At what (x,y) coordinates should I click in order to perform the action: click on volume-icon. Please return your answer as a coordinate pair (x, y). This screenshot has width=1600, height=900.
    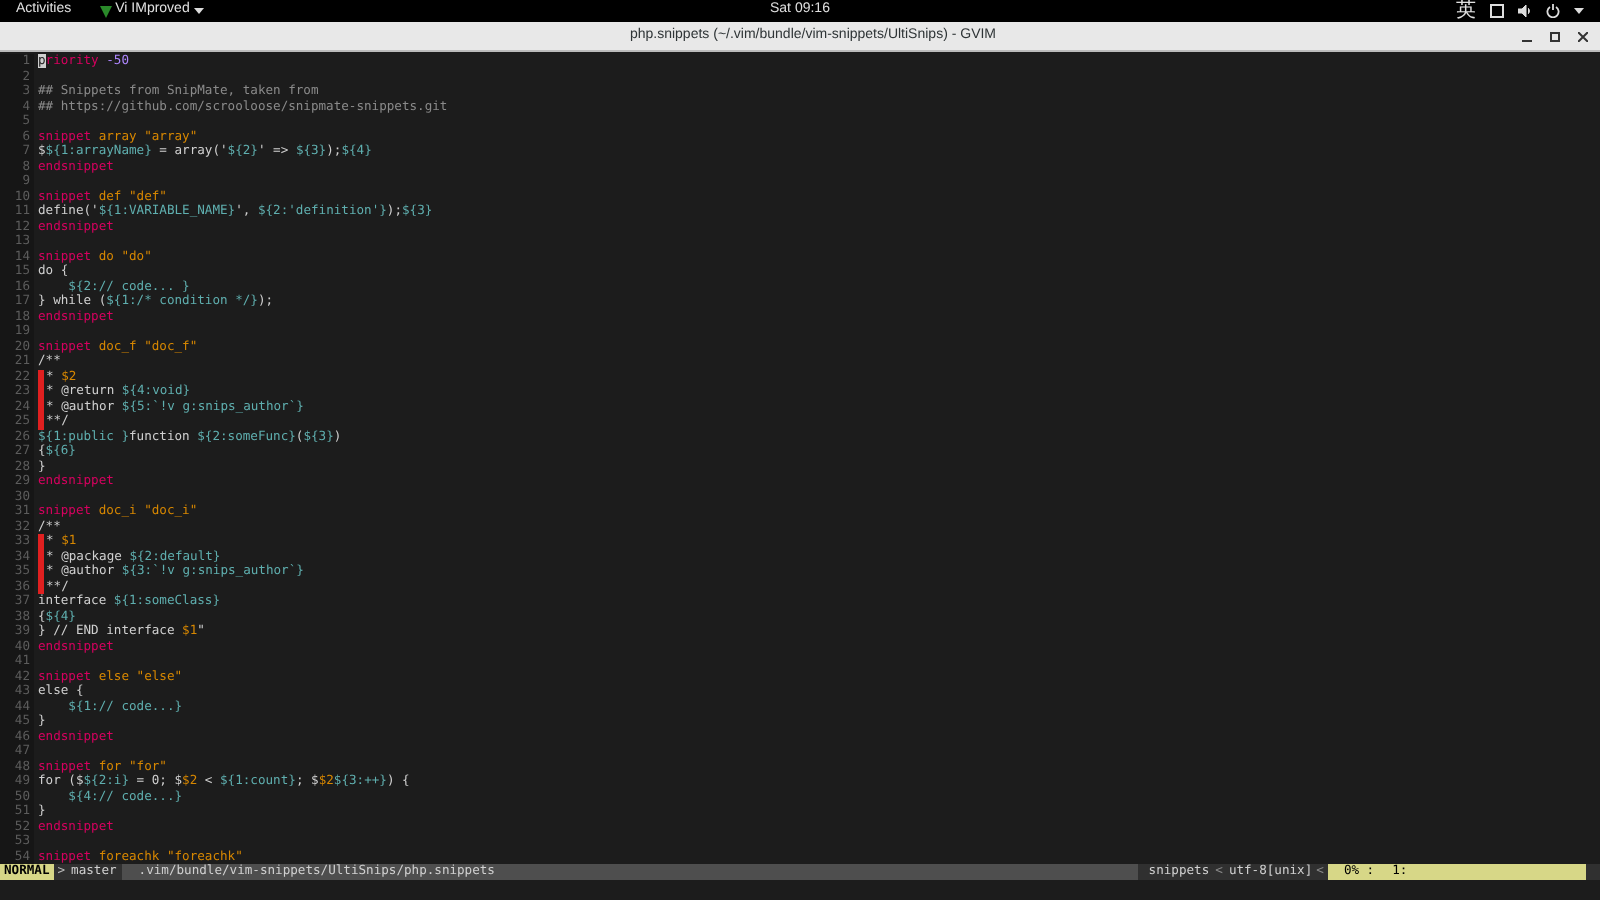
    Looking at the image, I should click on (1525, 11).